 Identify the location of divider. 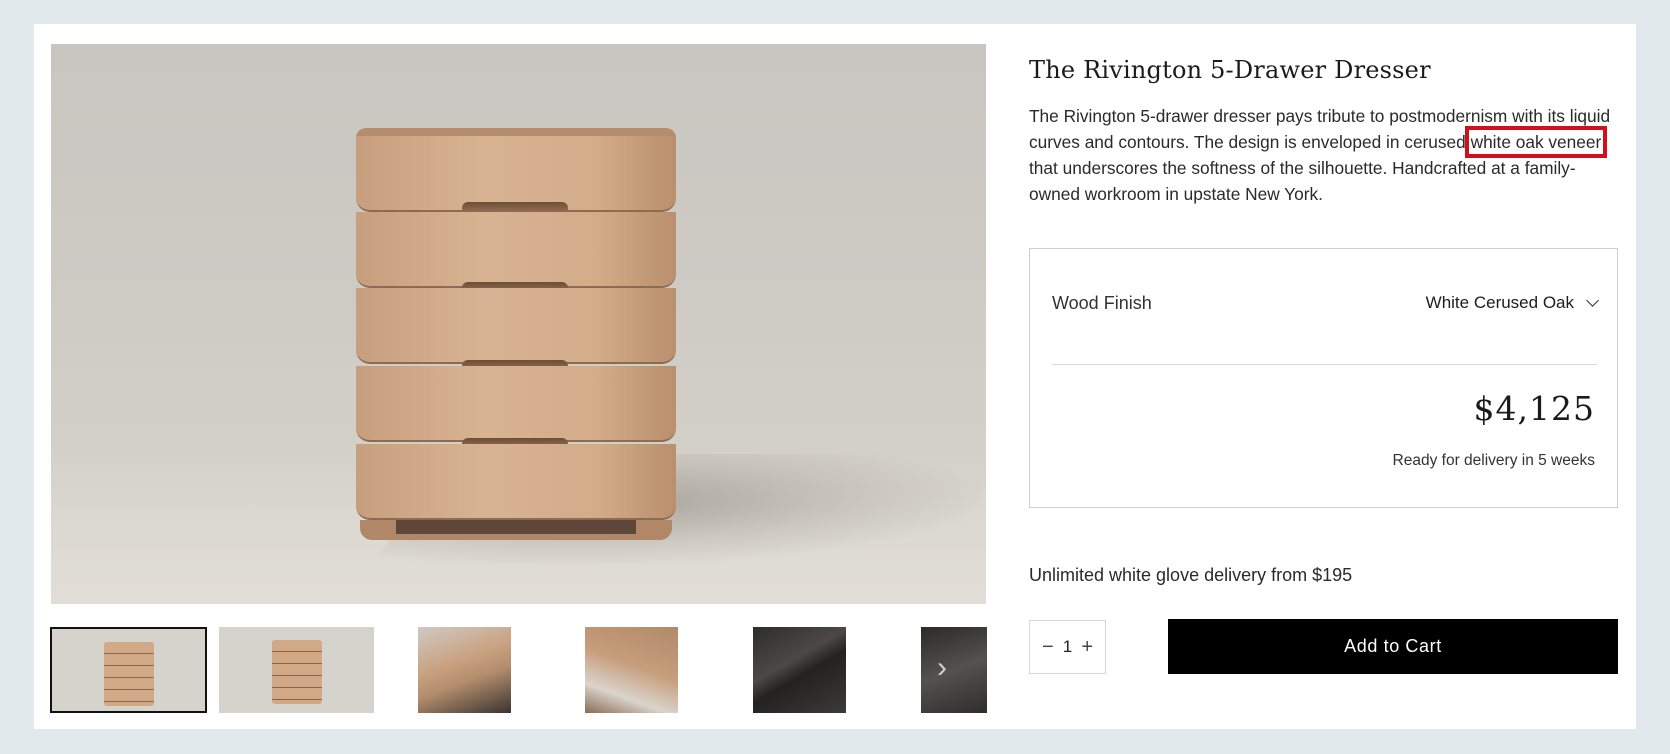
(1324, 364).